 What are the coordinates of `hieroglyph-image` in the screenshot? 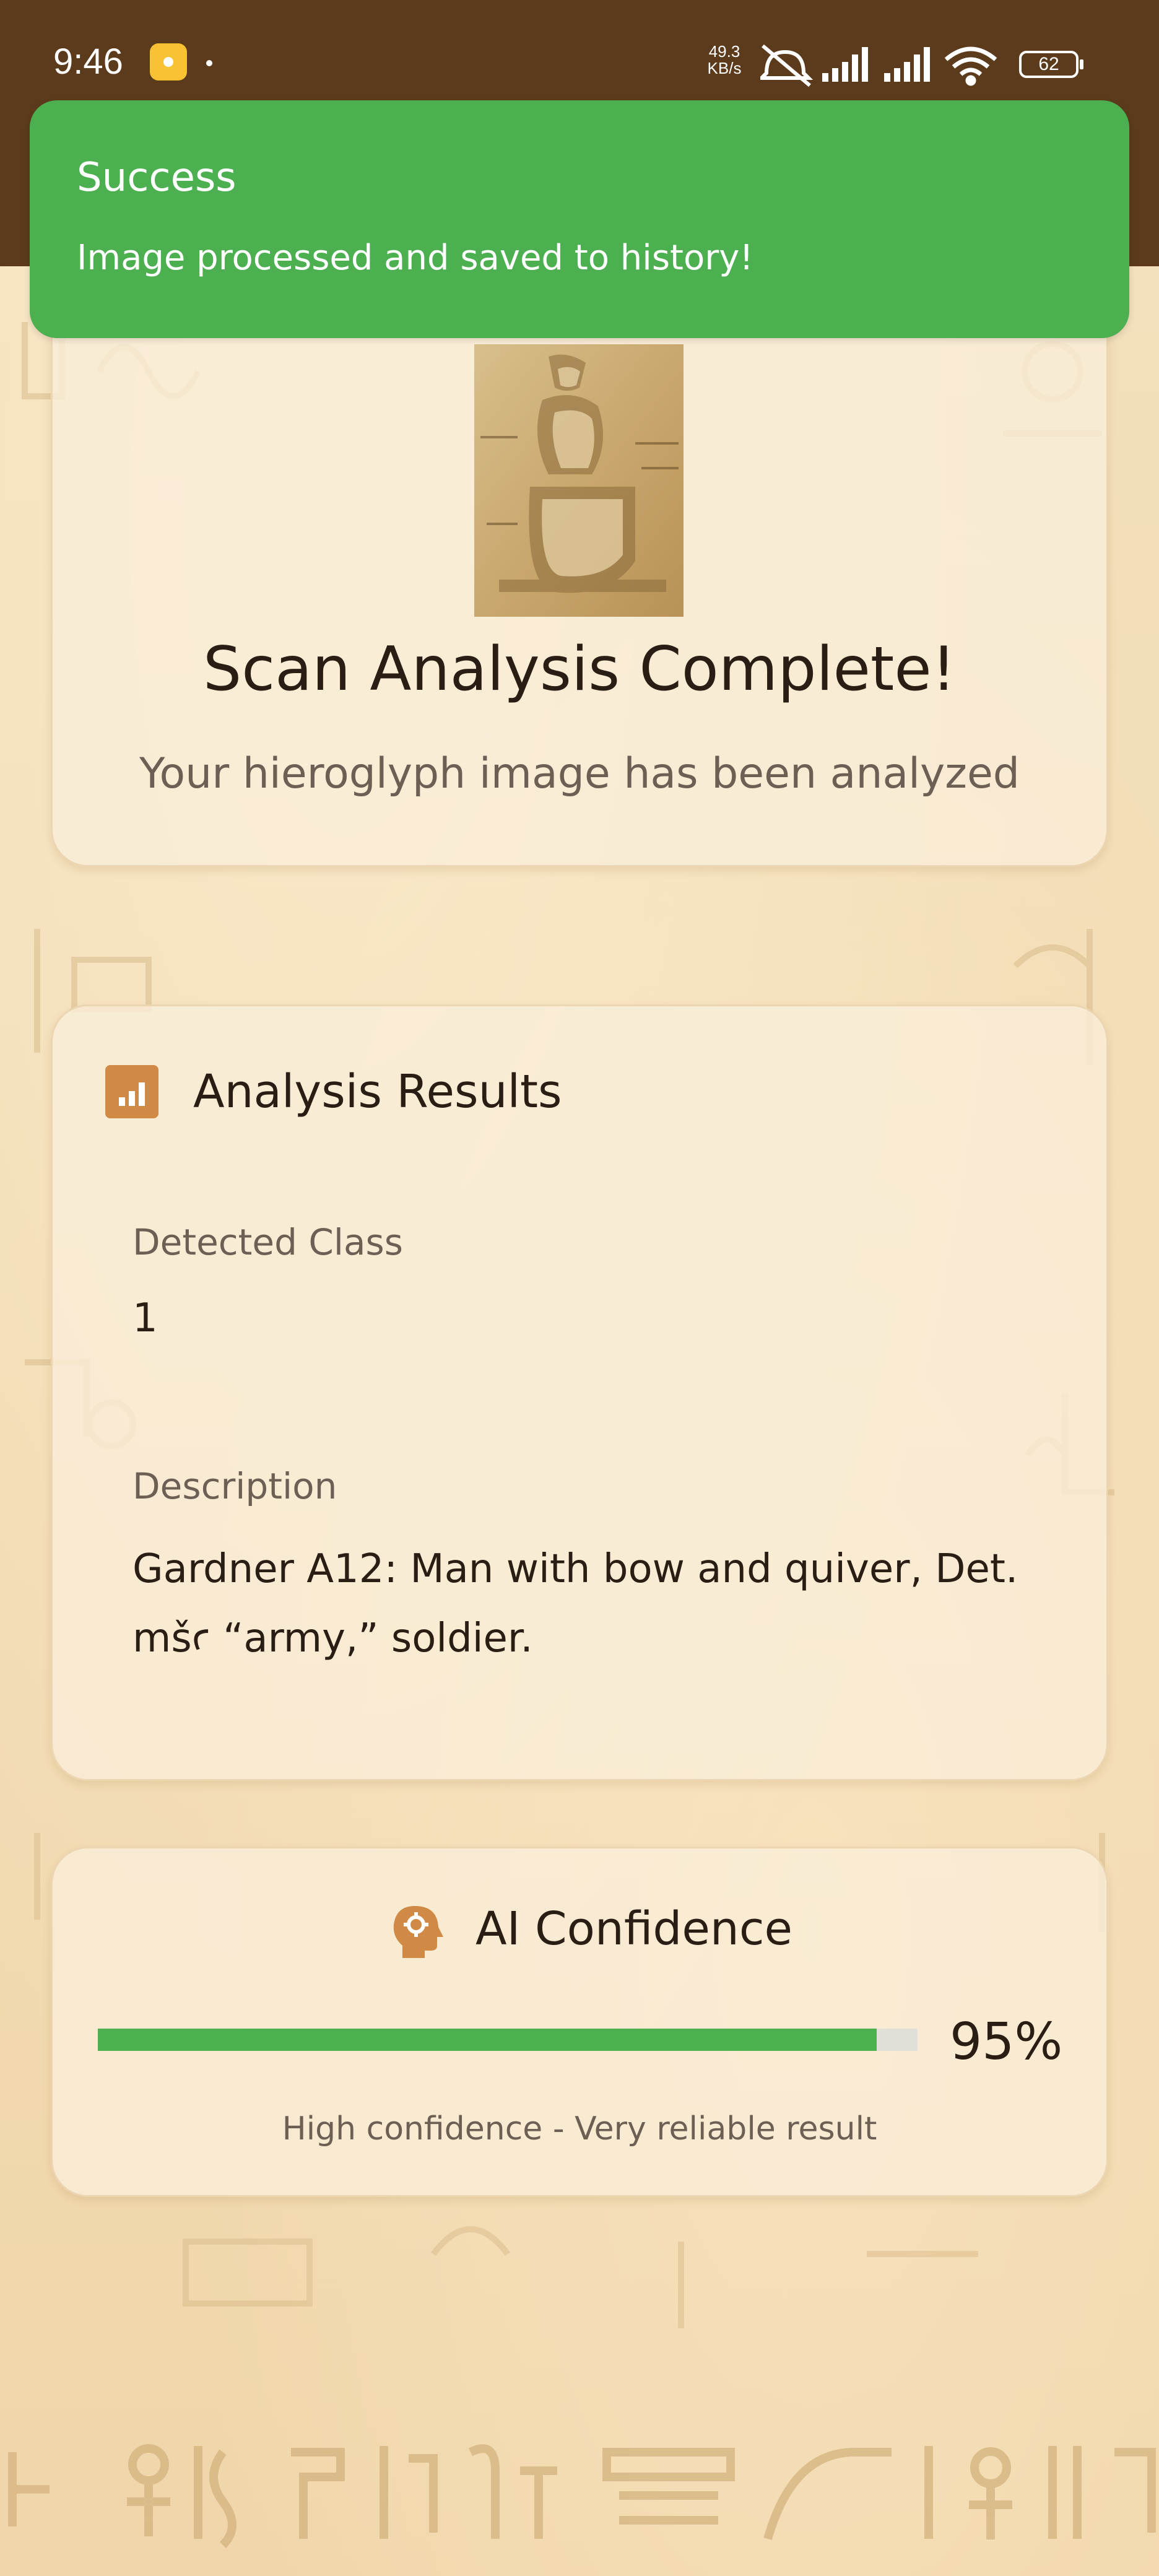 It's located at (579, 480).